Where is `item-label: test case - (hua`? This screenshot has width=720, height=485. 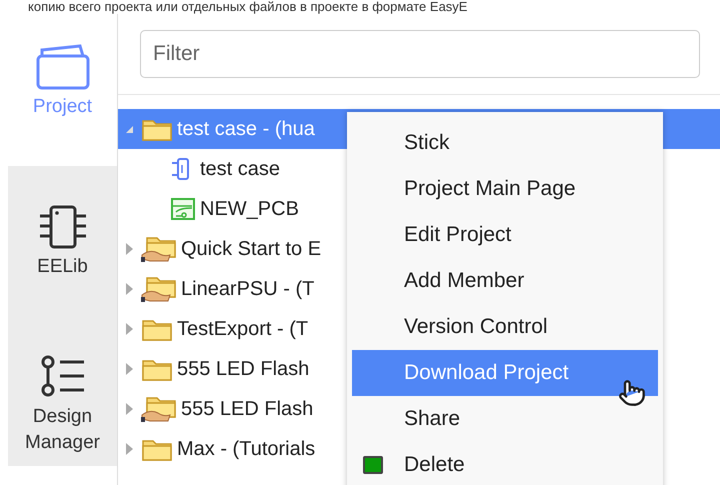
item-label: test case - (hua is located at coordinates (246, 129).